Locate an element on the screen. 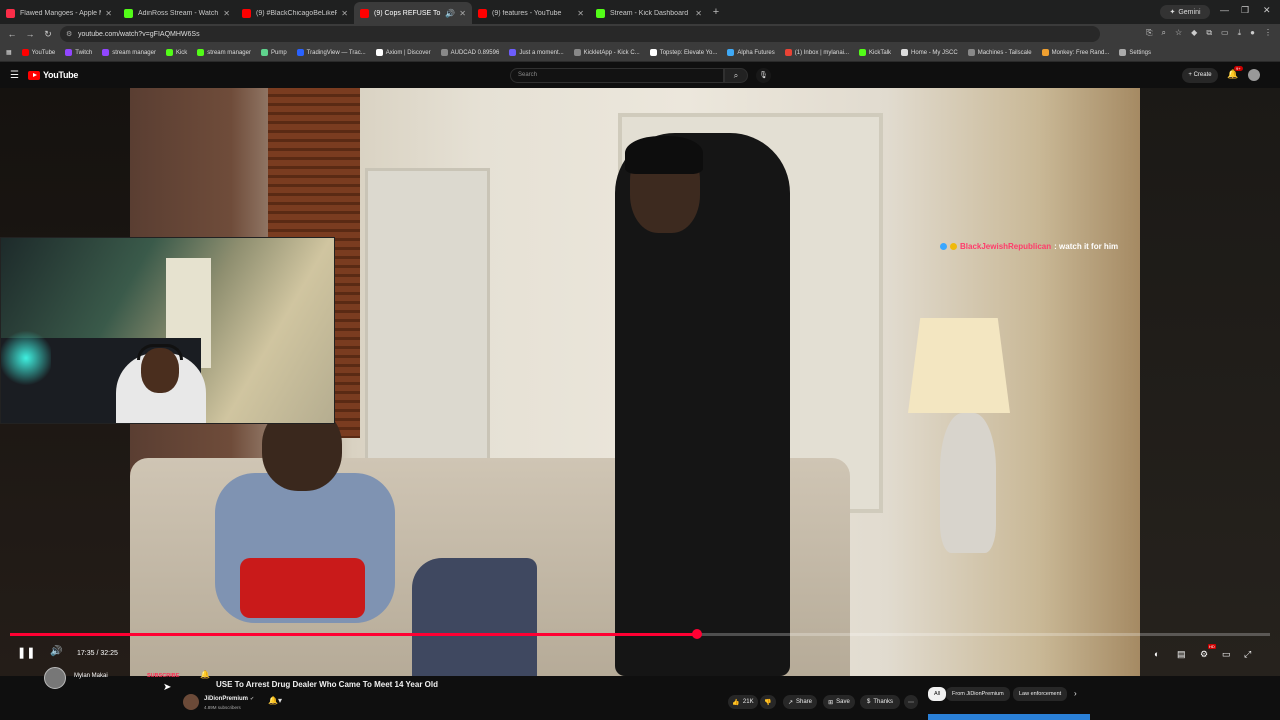 Image resolution: width=1280 pixels, height=720 pixels. bookmark: Kick is located at coordinates (176, 52).